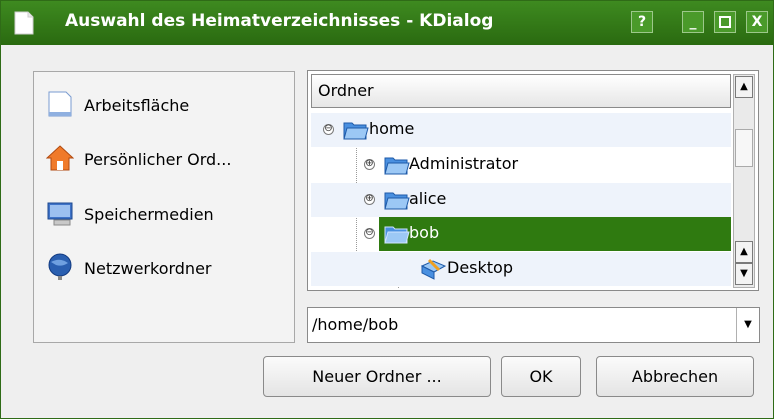 The image size is (774, 419). Describe the element at coordinates (148, 268) in the screenshot. I see `place-label: Netzwerkordner` at that location.